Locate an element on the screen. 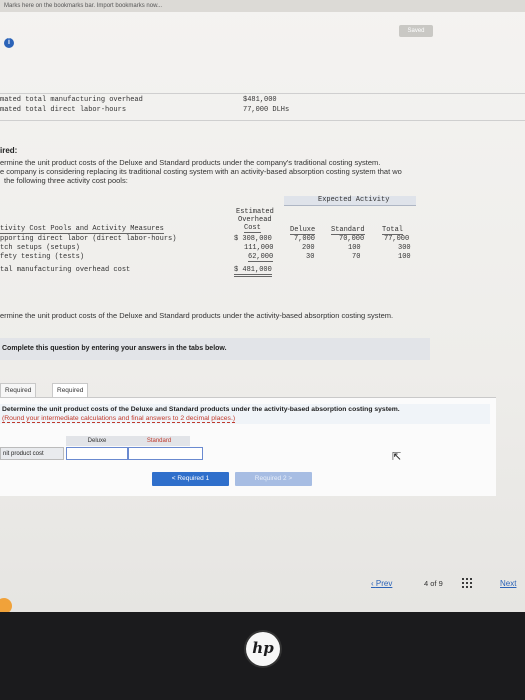 The height and width of the screenshot is (700, 525). prev-label: Prev is located at coordinates (384, 583).